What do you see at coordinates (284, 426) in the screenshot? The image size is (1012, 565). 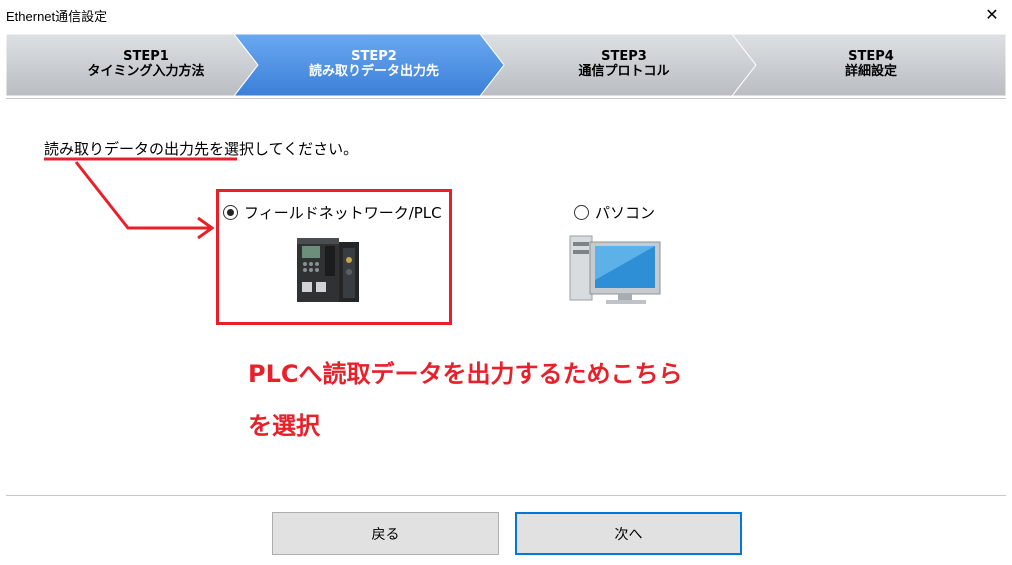 I see `annotation-line-2: を選択` at bounding box center [284, 426].